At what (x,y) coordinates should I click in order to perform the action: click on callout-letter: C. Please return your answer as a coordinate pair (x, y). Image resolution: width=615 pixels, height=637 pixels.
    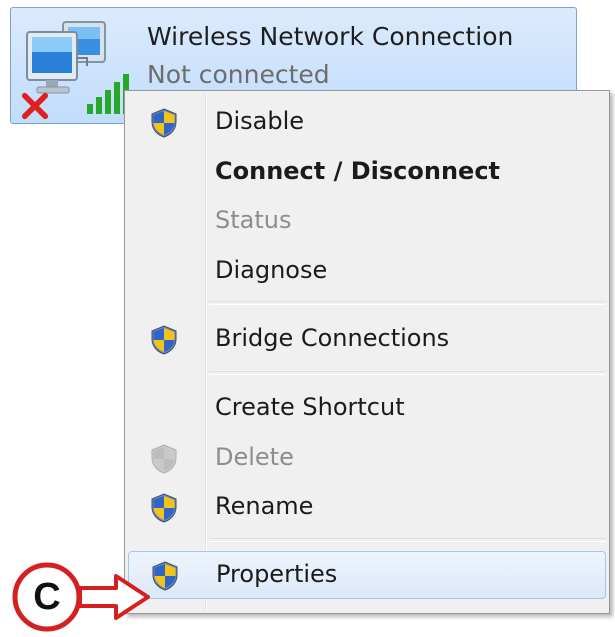
    Looking at the image, I should click on (47, 597).